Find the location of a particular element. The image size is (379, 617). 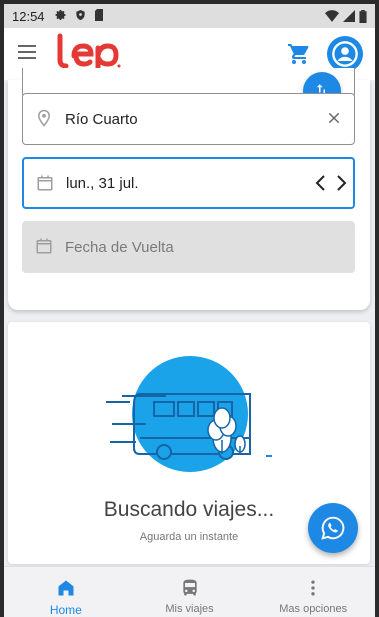

cart-button is located at coordinates (299, 54).